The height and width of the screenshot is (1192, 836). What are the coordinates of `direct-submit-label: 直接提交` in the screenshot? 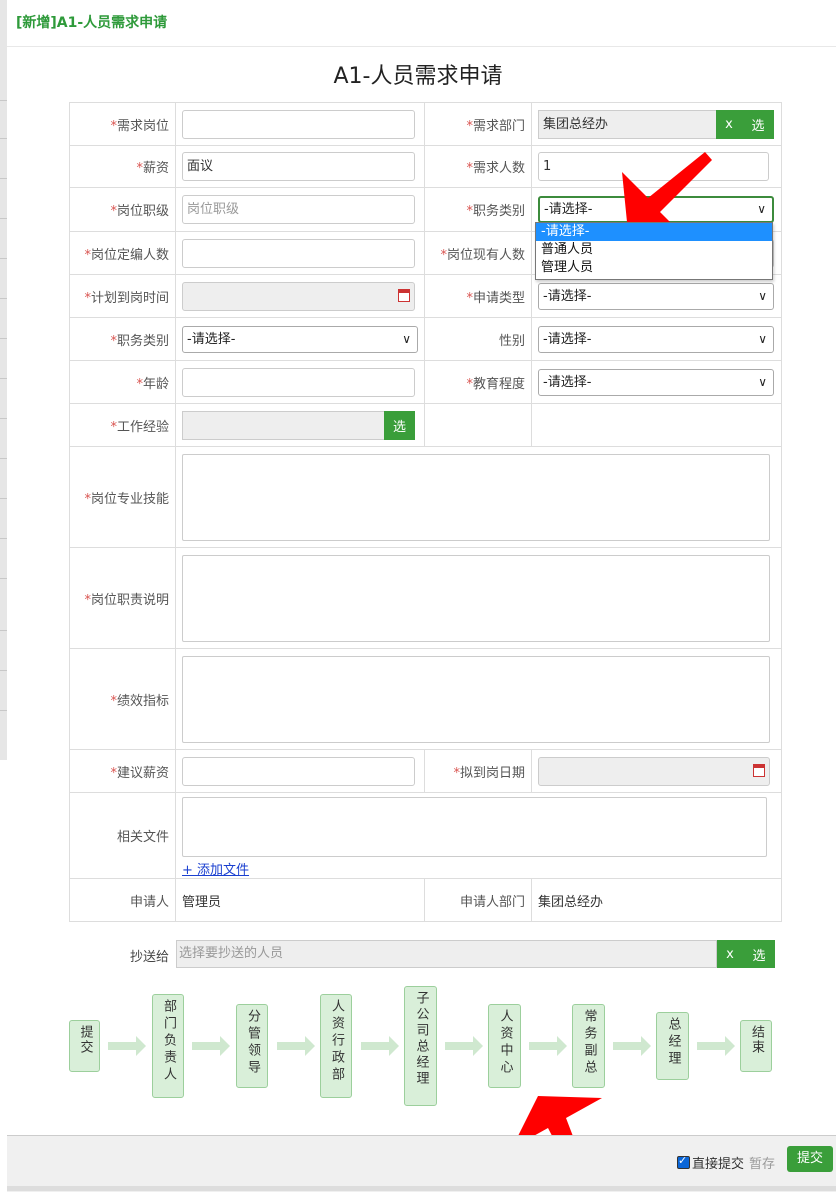 It's located at (718, 1164).